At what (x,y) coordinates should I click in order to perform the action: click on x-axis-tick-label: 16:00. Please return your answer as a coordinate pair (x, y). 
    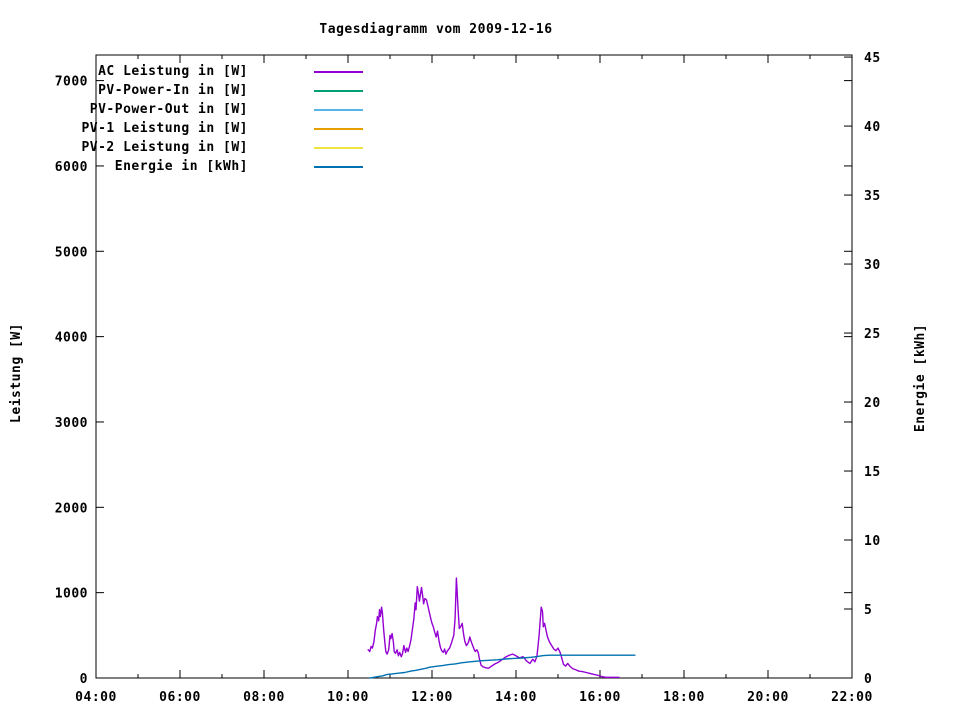
    Looking at the image, I should click on (600, 697).